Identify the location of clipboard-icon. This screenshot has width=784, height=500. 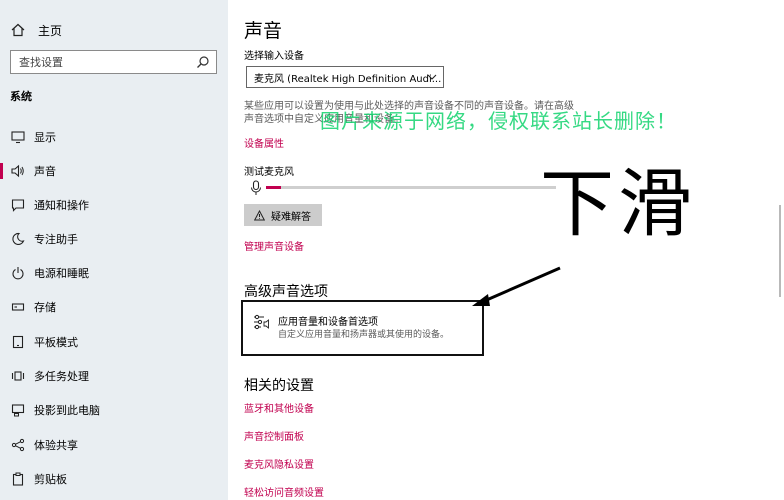
(18, 479).